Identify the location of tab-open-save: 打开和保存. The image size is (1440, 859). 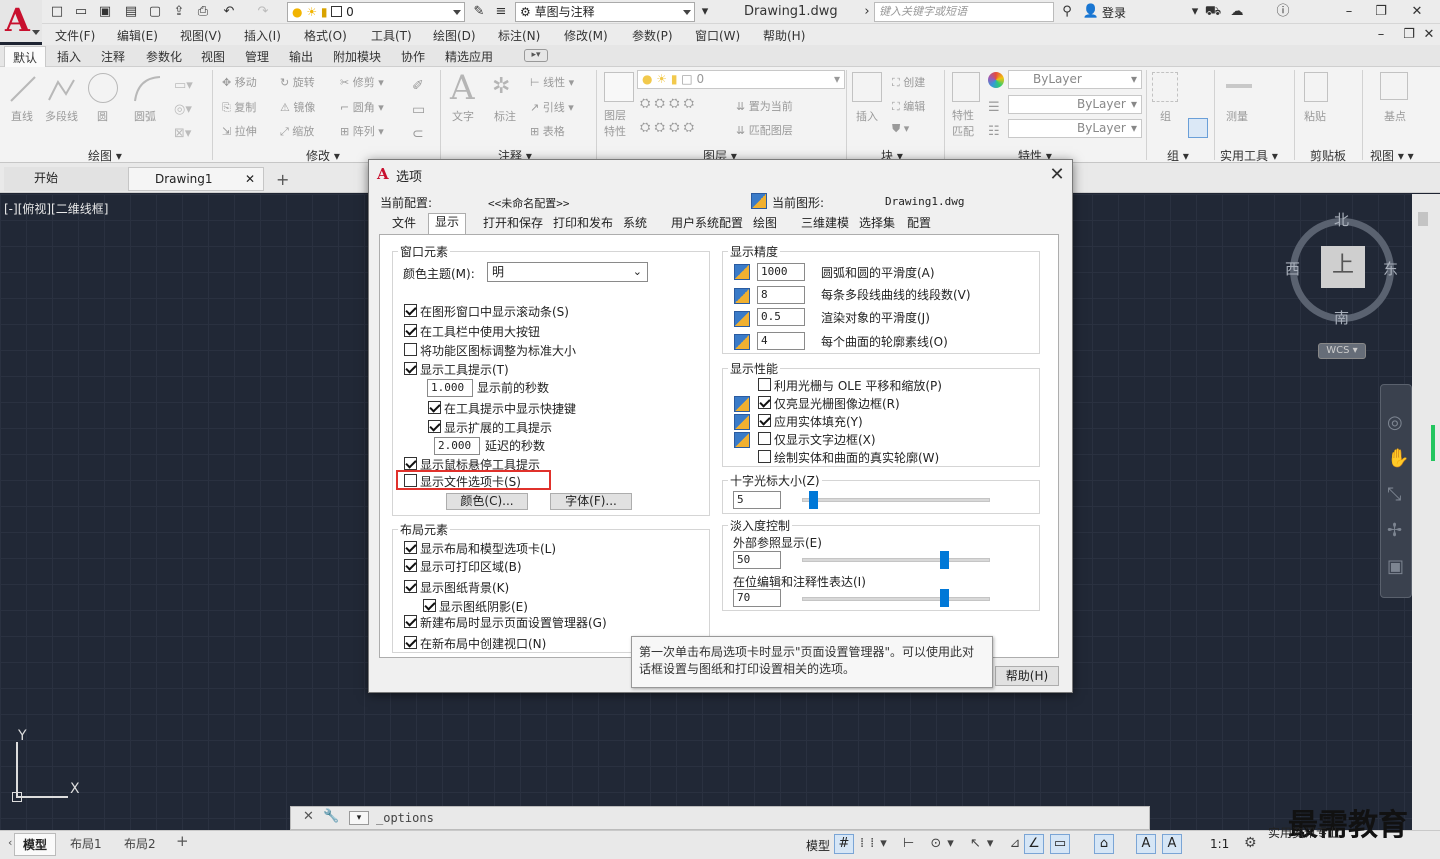
(513, 224).